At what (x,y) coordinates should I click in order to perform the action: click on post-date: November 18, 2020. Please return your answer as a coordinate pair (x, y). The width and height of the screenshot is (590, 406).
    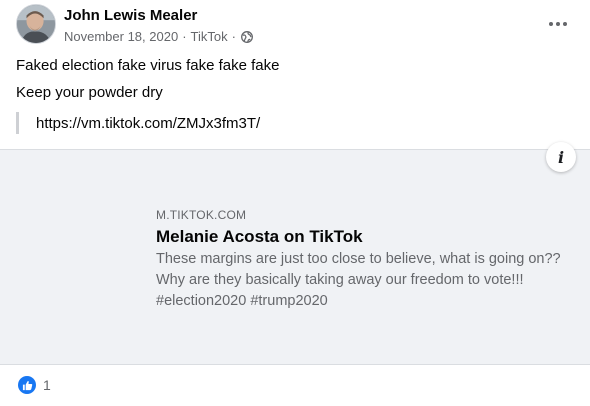
    Looking at the image, I should click on (121, 36).